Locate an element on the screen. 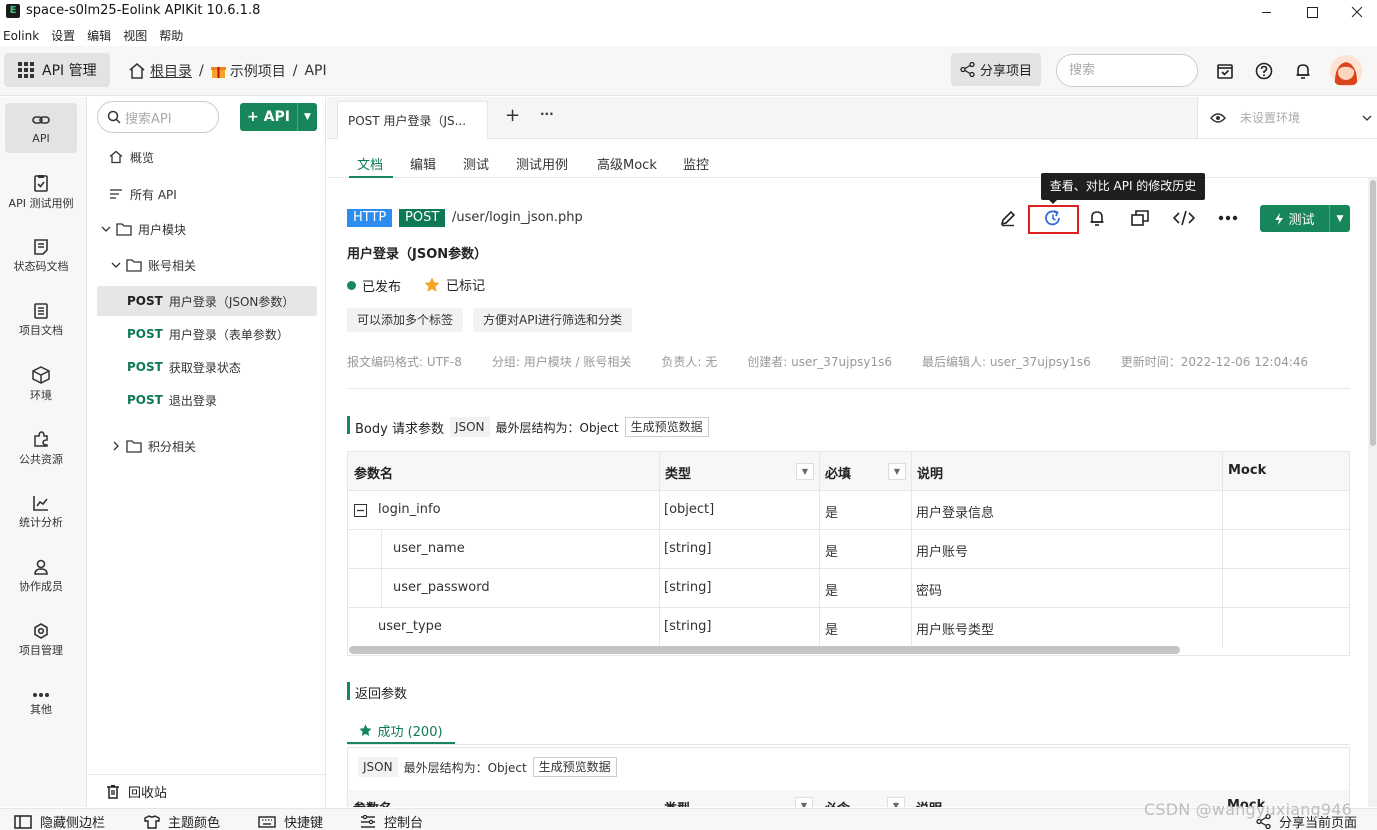  tree-api-login-status: POST 获取登录状态 is located at coordinates (207, 367).